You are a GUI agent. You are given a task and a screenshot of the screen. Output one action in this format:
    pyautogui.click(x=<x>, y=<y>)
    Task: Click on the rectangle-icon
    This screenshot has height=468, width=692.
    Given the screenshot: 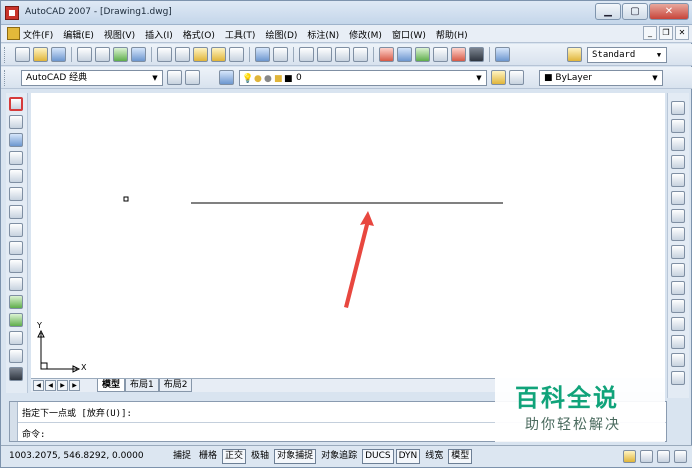 What is the action you would take?
    pyautogui.click(x=16, y=176)
    